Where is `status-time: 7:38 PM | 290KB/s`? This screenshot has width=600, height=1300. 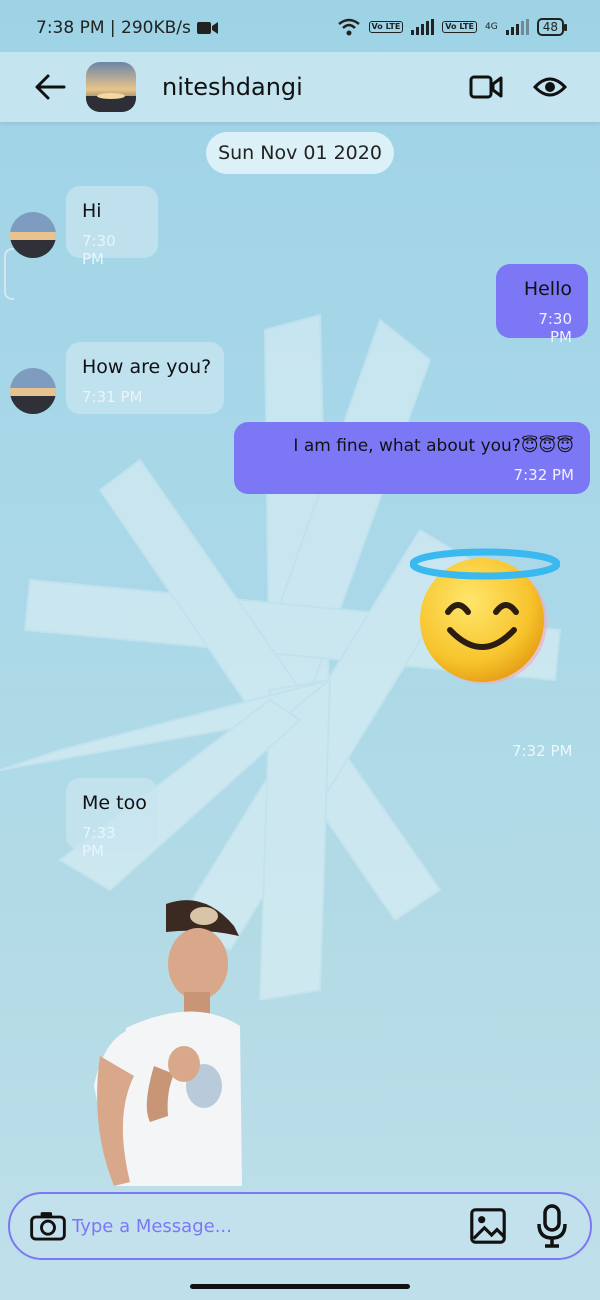 status-time: 7:38 PM | 290KB/s is located at coordinates (113, 28).